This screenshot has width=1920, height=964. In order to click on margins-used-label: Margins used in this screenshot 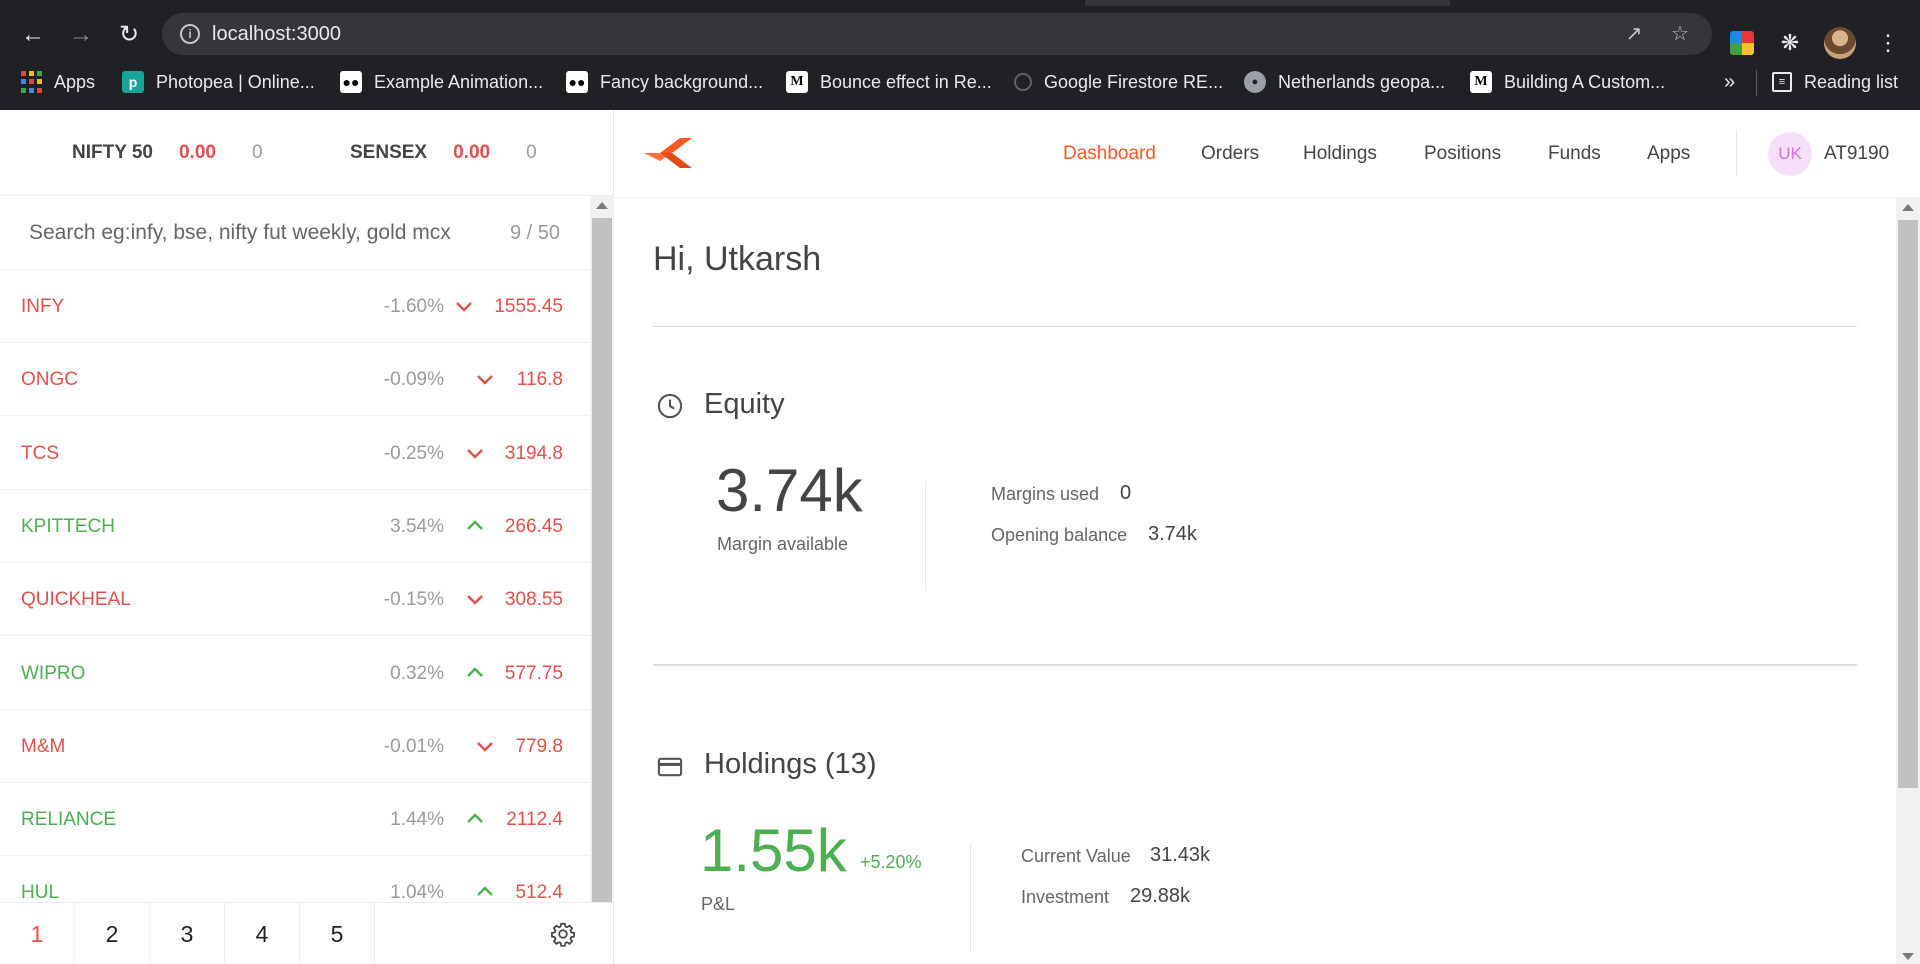, I will do `click(1045, 494)`.